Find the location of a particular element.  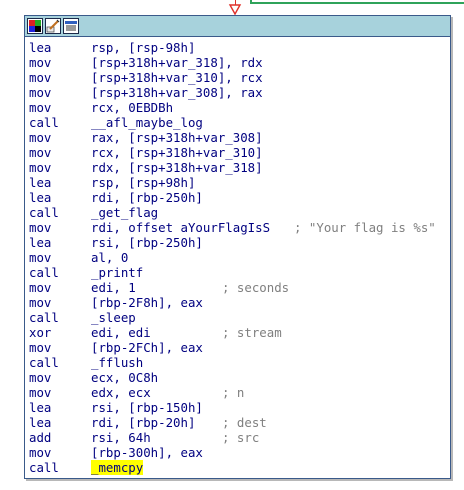

asm-line: lea rdi, [rbp-20h] ; dest is located at coordinates (237, 422).